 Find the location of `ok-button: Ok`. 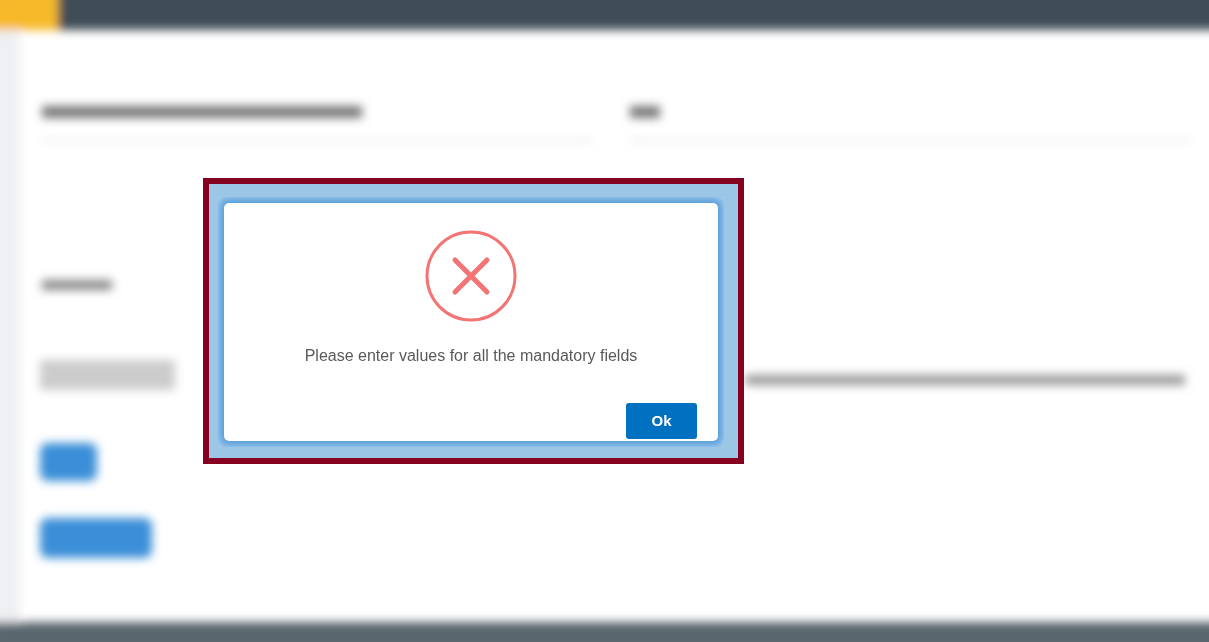

ok-button: Ok is located at coordinates (661, 421).